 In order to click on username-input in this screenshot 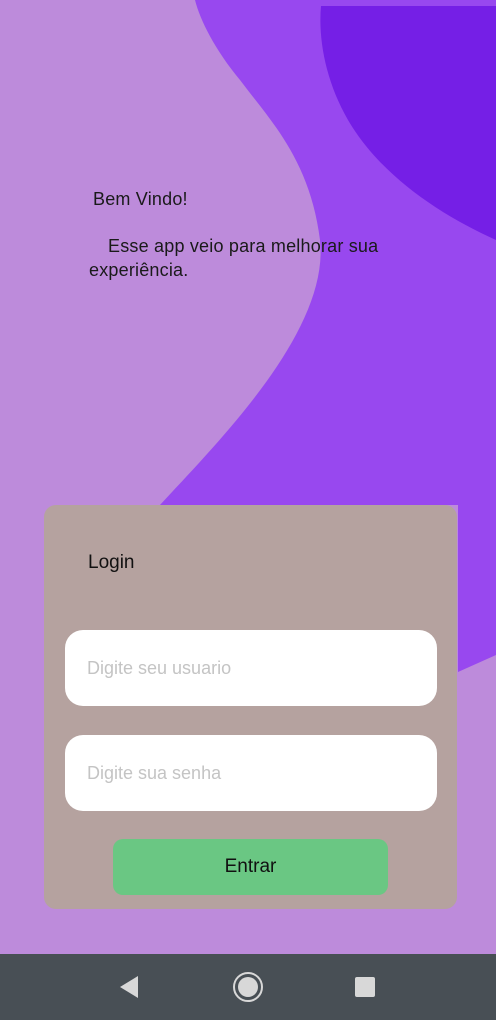, I will do `click(251, 668)`.